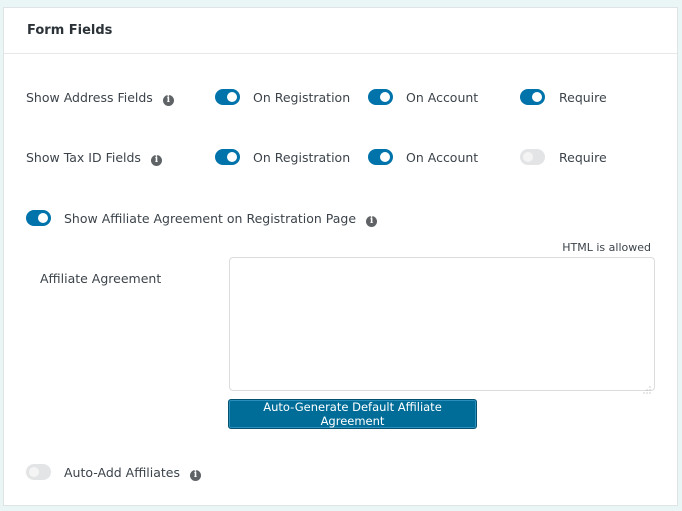 This screenshot has width=682, height=511. Describe the element at coordinates (442, 157) in the screenshot. I see `tax-on-account-label: On Account` at that location.